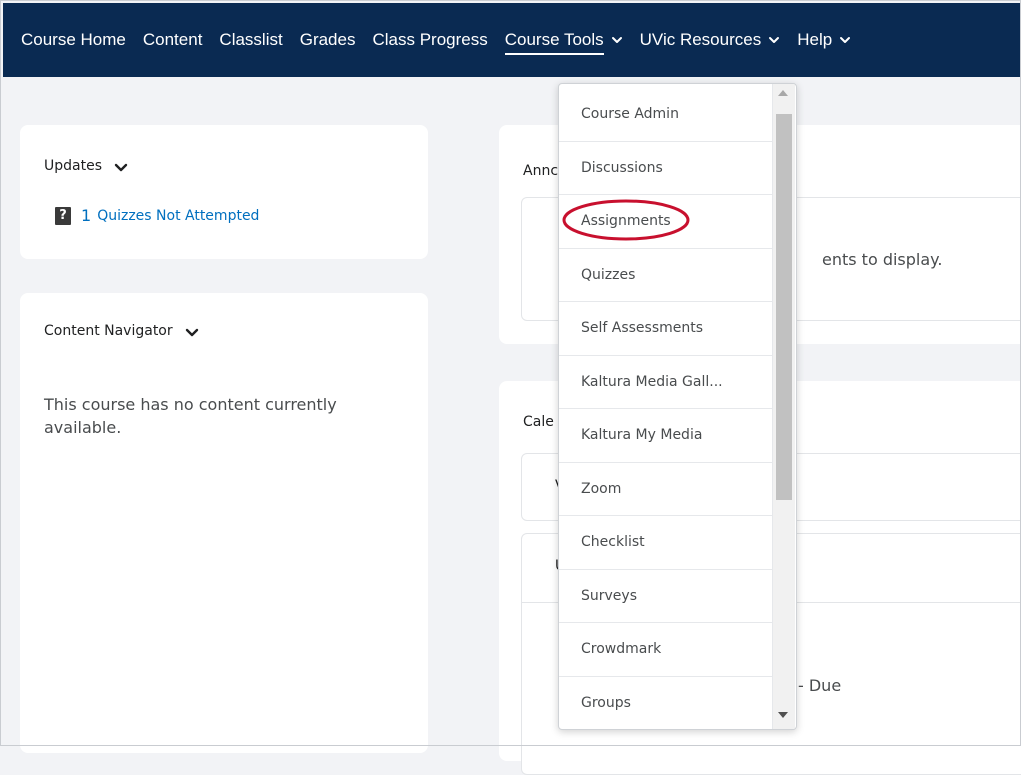  Describe the element at coordinates (540, 171) in the screenshot. I see `announcements-title: Annc` at that location.